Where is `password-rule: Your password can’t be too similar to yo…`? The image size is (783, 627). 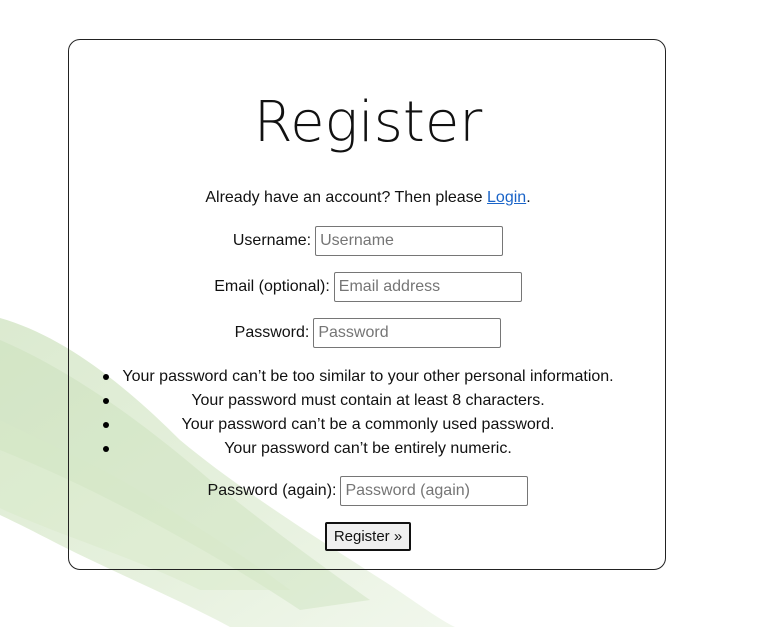
password-rule: Your password can’t be too similar to yo… is located at coordinates (368, 377).